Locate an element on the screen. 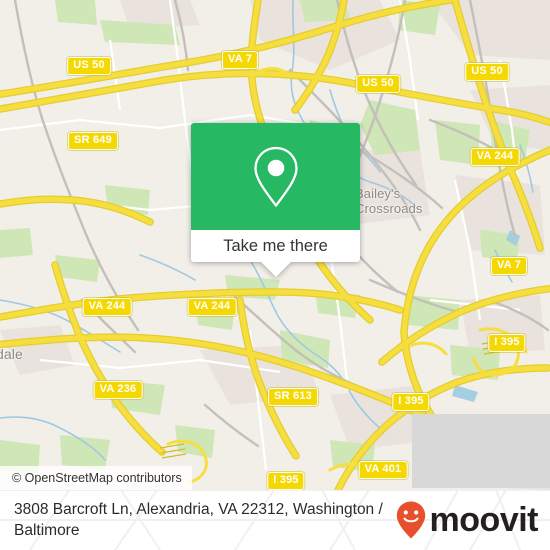 This screenshot has height=550, width=550. location-callout-card: Take me there is located at coordinates (275, 200).